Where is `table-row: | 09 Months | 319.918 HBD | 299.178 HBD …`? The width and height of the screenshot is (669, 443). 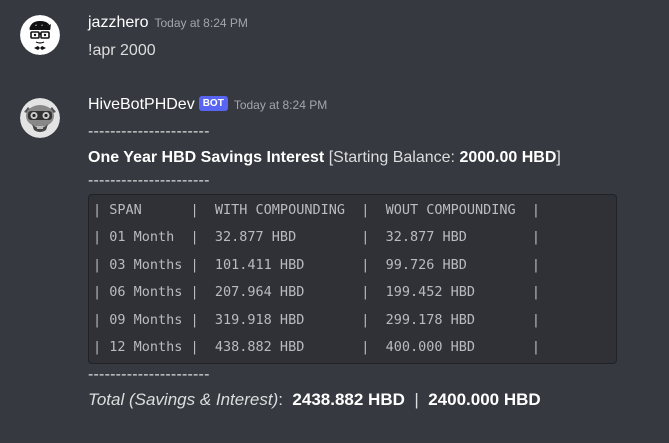
table-row: | 09 Months | 319.918 HBD | 299.178 HBD … is located at coordinates (317, 319).